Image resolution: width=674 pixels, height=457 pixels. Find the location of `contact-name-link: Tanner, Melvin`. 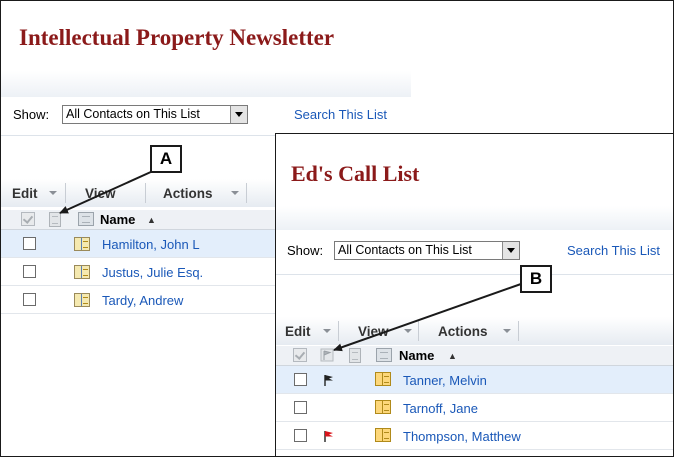

contact-name-link: Tanner, Melvin is located at coordinates (445, 380).